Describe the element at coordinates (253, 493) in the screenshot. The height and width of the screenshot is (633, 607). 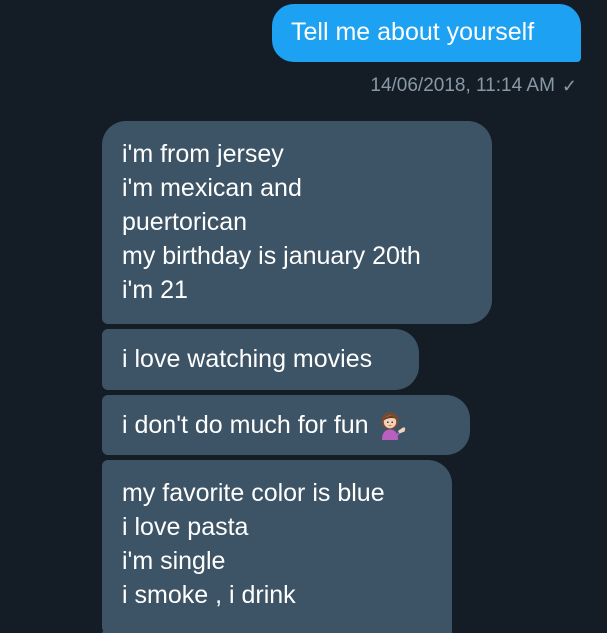
I see `message-line: my favorite color is blue` at that location.